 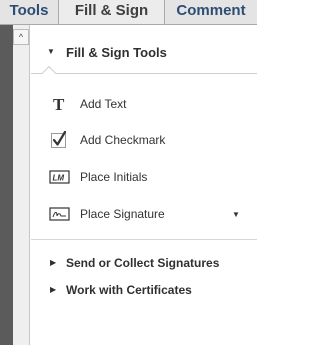 I want to click on add-checkmark-button: Add Checkmark, so click(x=144, y=140).